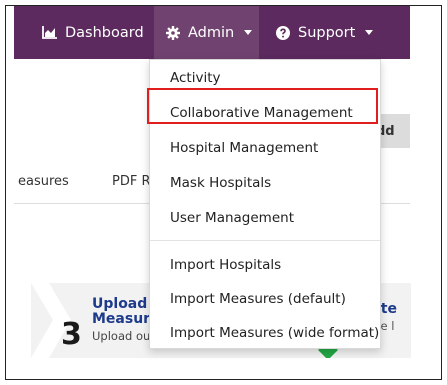 The width and height of the screenshot is (447, 385). What do you see at coordinates (265, 265) in the screenshot?
I see `menu-item-import-hospitals: Import Hospitals` at bounding box center [265, 265].